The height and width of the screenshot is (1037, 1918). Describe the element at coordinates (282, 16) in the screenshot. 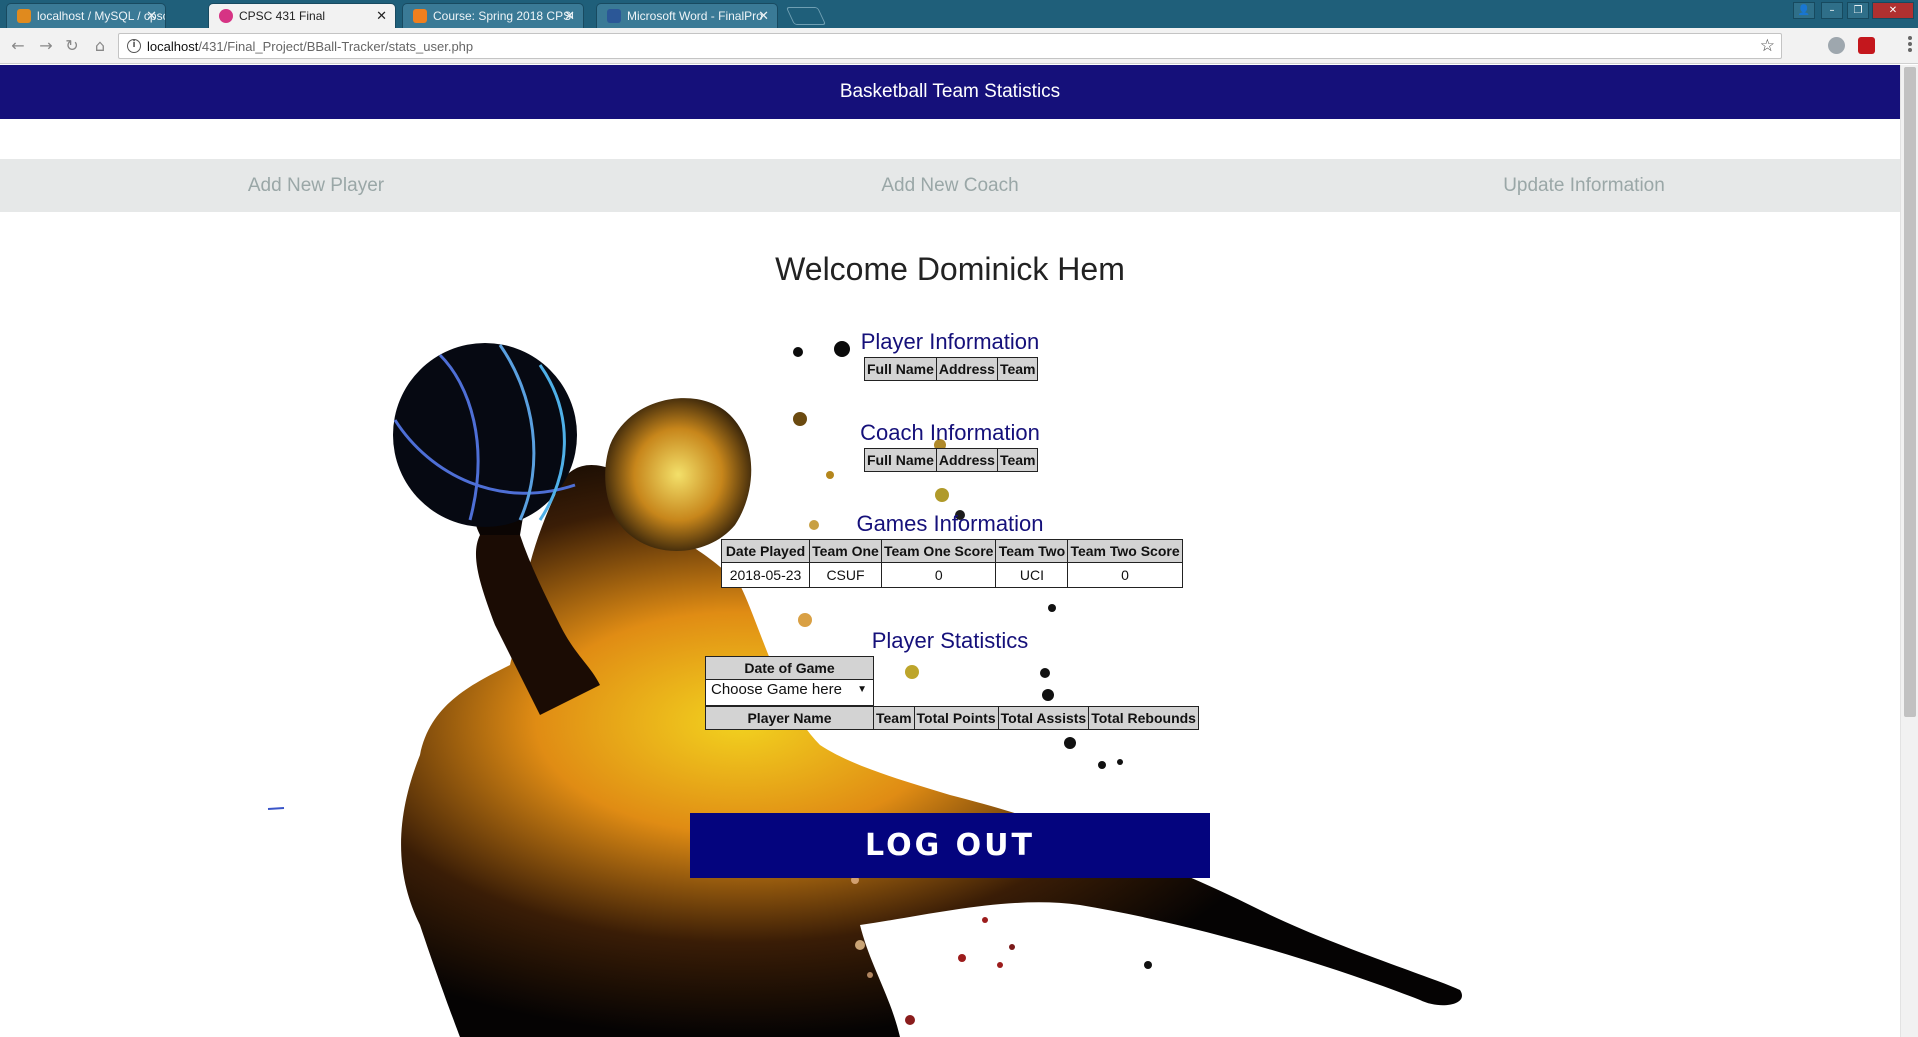

I see `tab-title: CPSC 431 Final` at that location.